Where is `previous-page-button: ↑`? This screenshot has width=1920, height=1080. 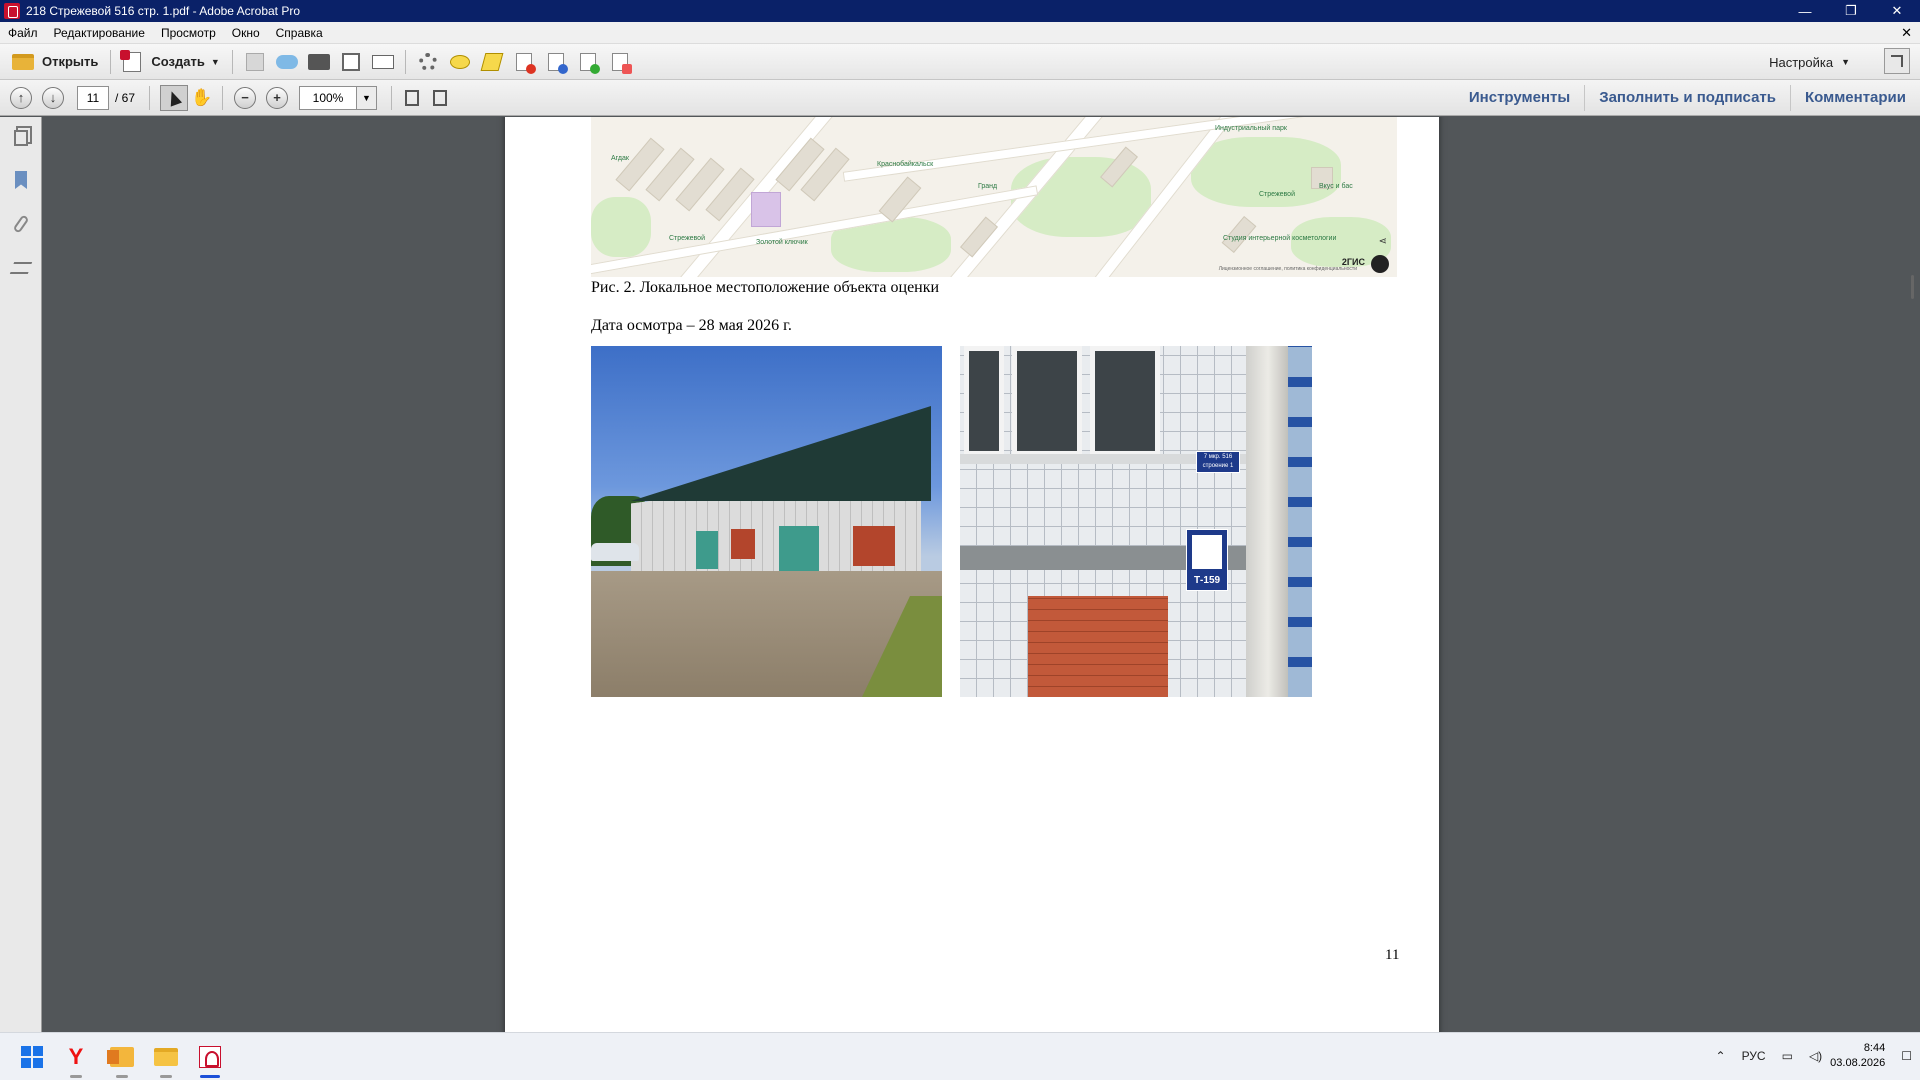
previous-page-button: ↑ is located at coordinates (21, 97).